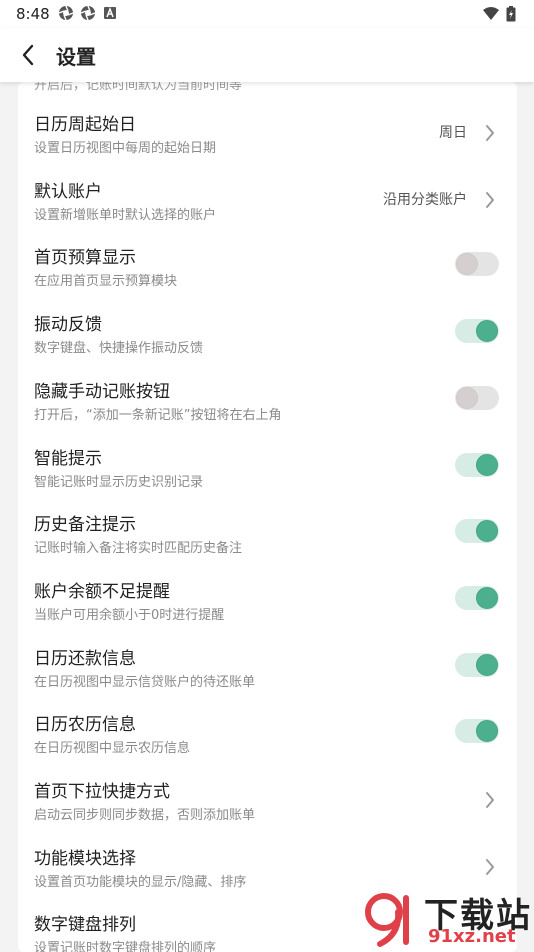  What do you see at coordinates (267, 135) in the screenshot?
I see `settings-row: 日历周起始日设置日历视图中每周的起始日期 周日` at bounding box center [267, 135].